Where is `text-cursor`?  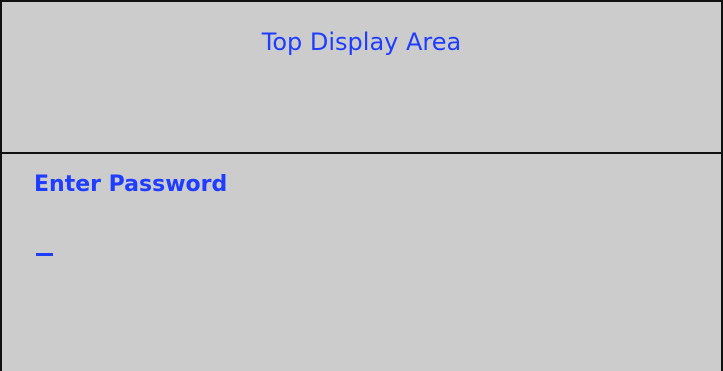
text-cursor is located at coordinates (44, 254).